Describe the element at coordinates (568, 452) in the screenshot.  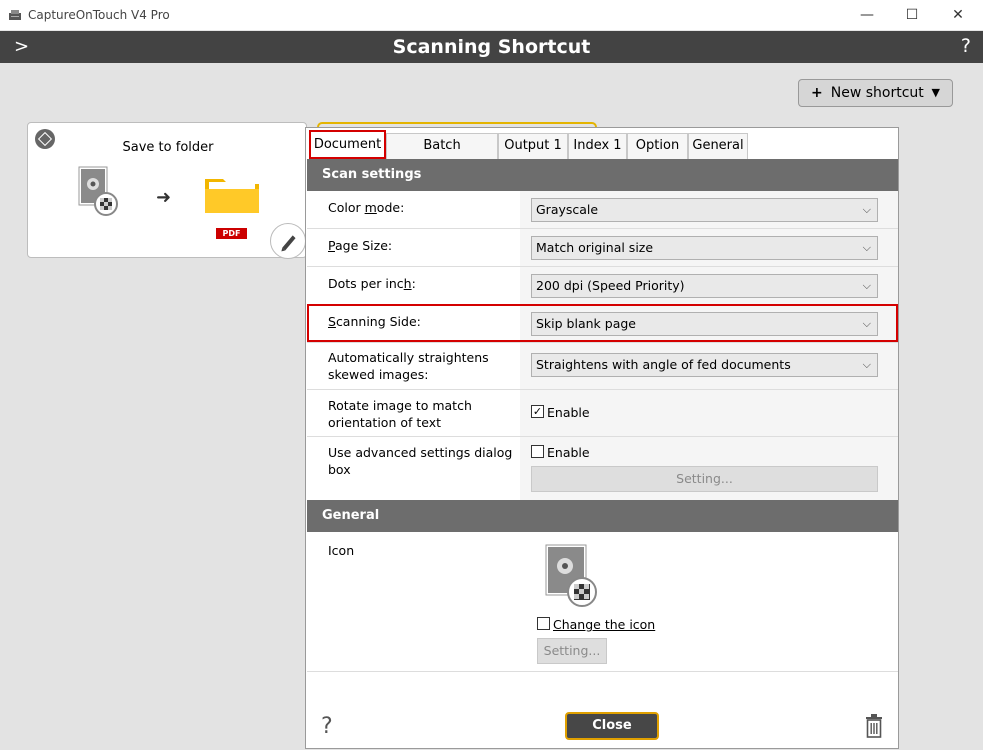
I see `advanced-enable-label: Enable` at that location.